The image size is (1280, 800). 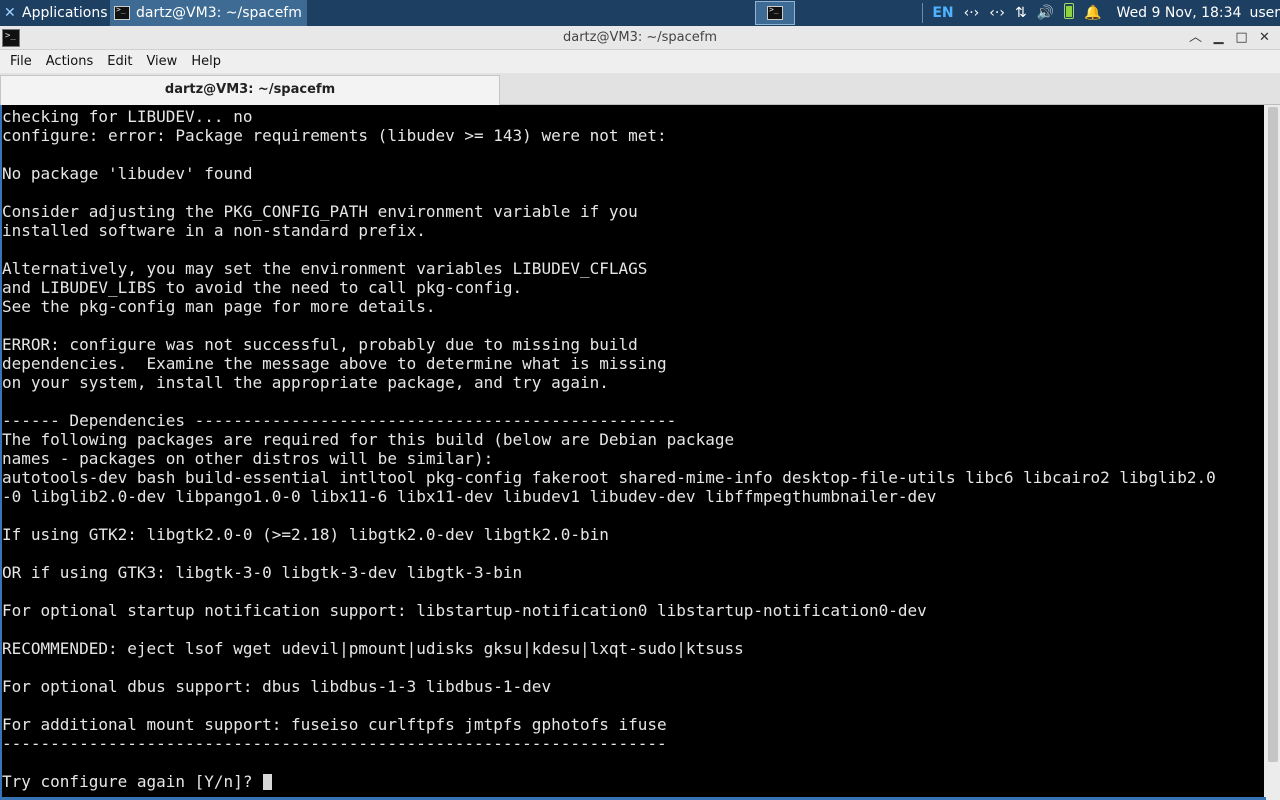 I want to click on minimize-button: ▁, so click(x=1218, y=38).